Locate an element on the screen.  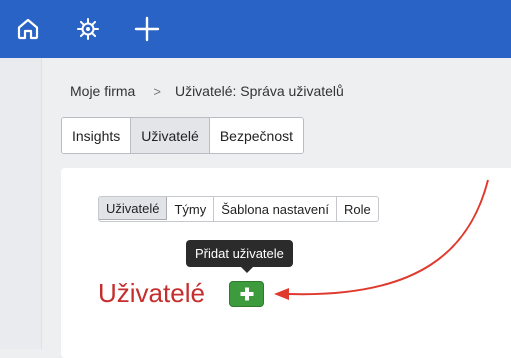
subtab-teams: Týmy is located at coordinates (191, 209).